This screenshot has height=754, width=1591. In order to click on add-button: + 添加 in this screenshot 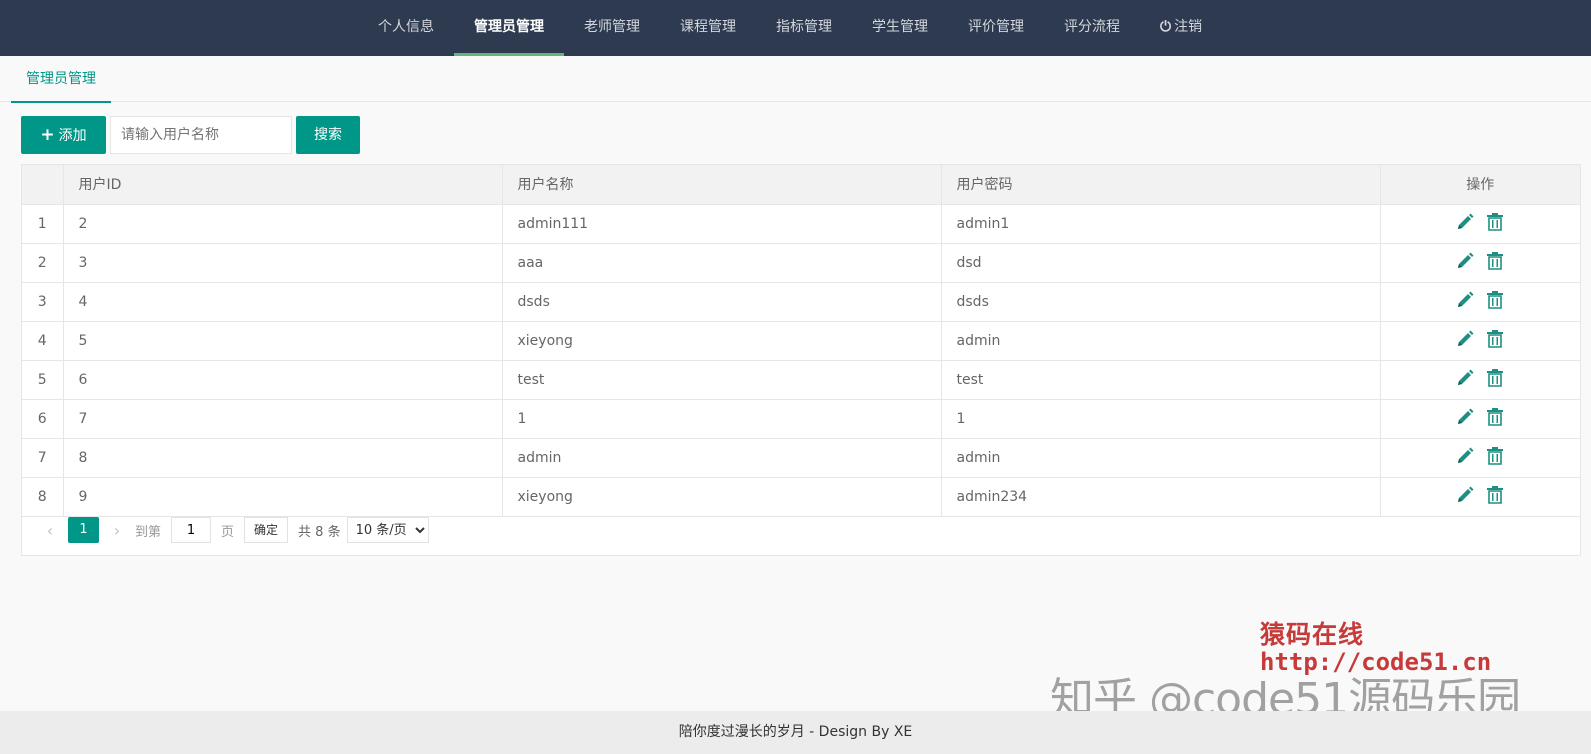, I will do `click(63, 135)`.